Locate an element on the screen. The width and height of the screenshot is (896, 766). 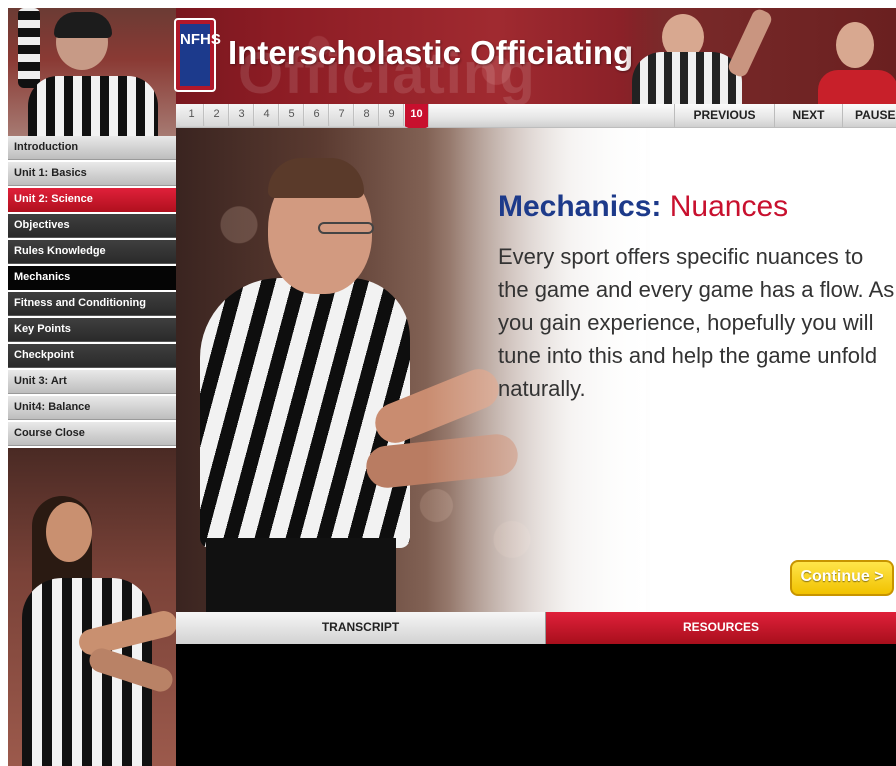
slide-tab-3: 3 is located at coordinates (242, 115).